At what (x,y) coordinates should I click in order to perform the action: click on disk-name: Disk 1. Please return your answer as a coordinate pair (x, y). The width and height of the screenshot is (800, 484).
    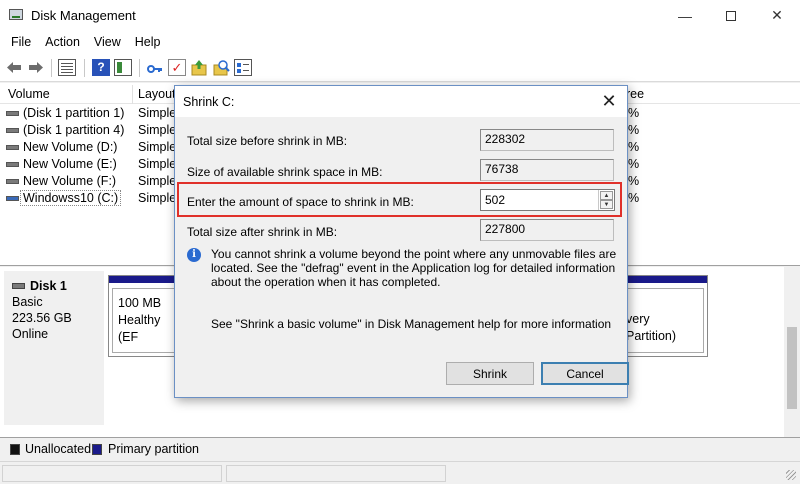
    Looking at the image, I should click on (48, 286).